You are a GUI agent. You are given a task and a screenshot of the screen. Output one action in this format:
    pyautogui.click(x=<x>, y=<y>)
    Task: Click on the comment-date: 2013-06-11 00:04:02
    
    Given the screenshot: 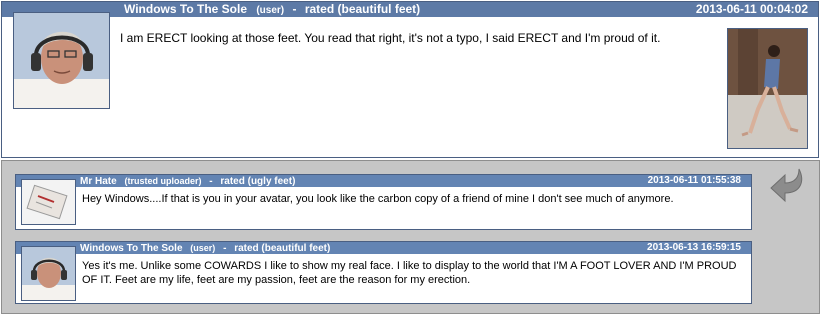 What is the action you would take?
    pyautogui.click(x=751, y=9)
    